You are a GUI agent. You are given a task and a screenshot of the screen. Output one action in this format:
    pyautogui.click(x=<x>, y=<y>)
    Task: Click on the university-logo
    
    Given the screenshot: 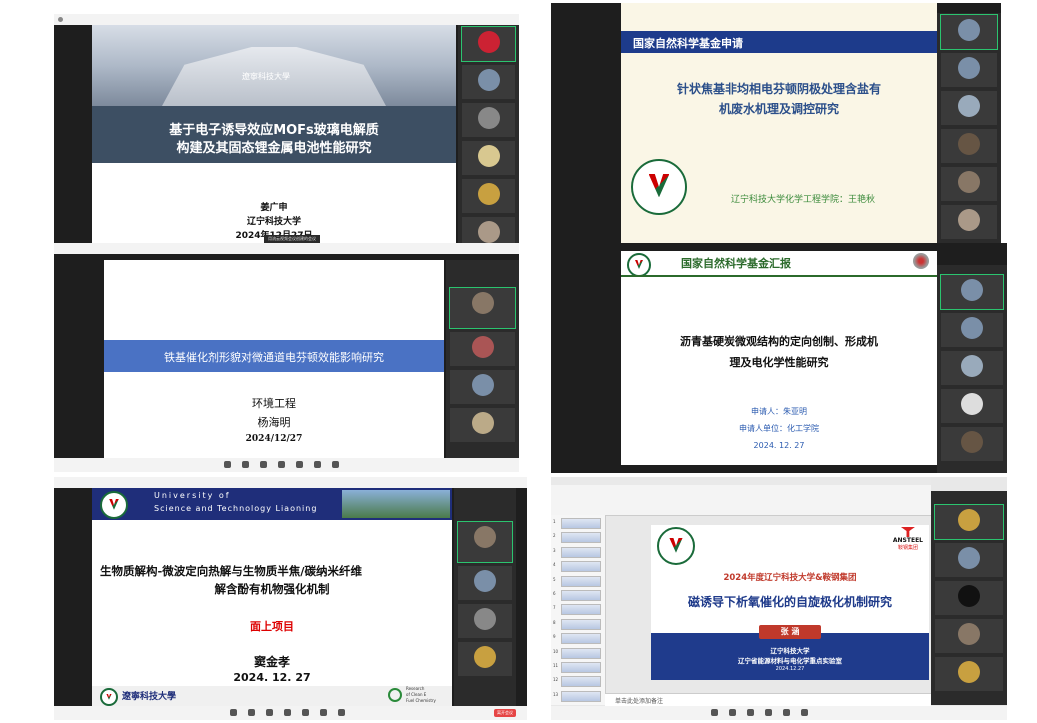 What is the action you would take?
    pyautogui.click(x=659, y=187)
    